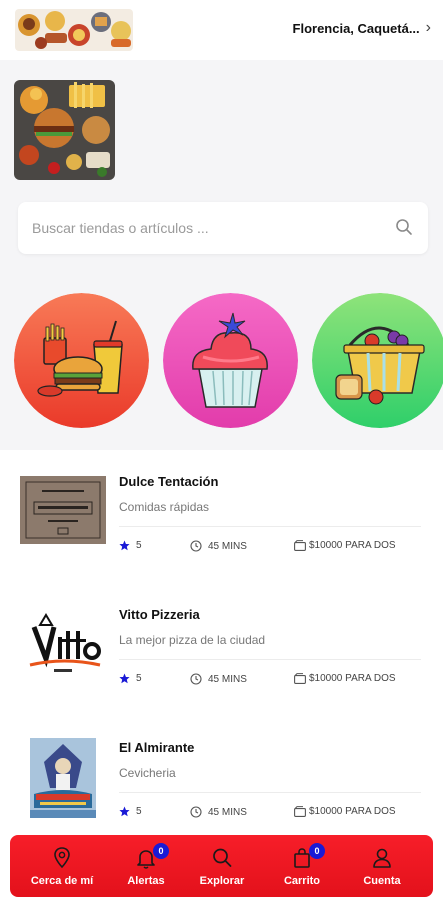  I want to click on nav-label: Alertas, so click(146, 881).